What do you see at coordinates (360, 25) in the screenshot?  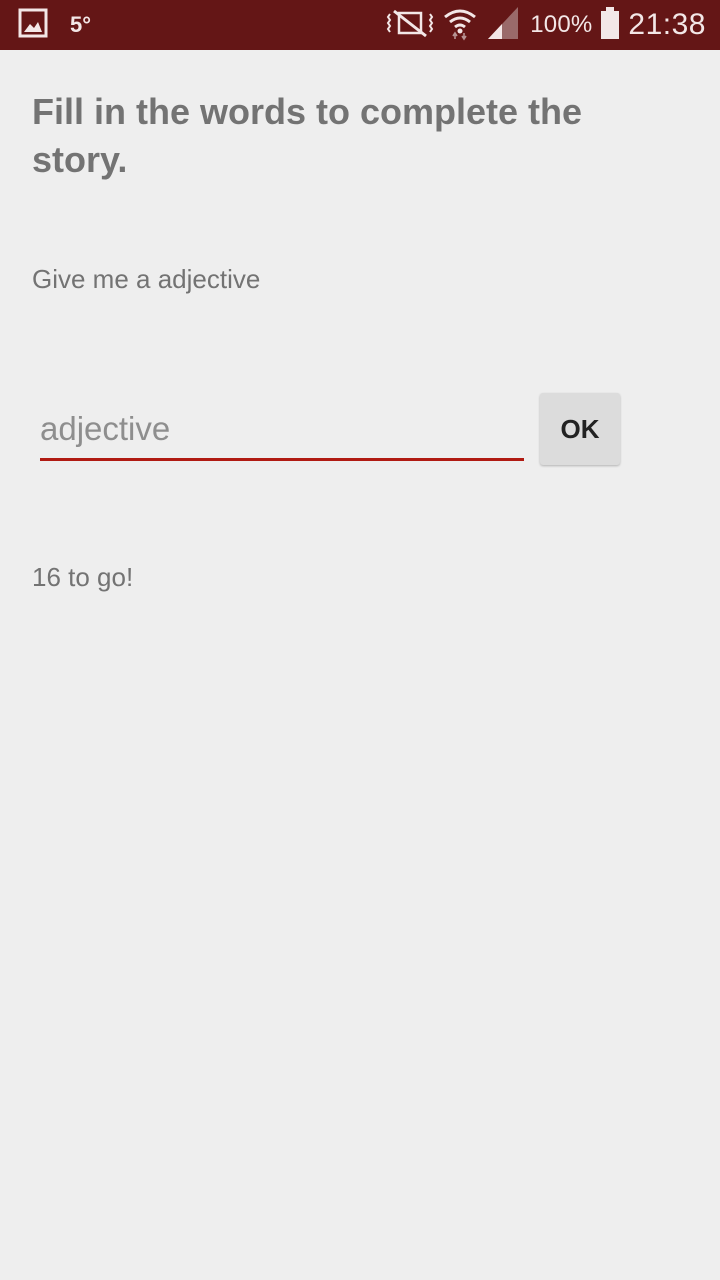 I see `status-bar: 5° 100% 21:38` at bounding box center [360, 25].